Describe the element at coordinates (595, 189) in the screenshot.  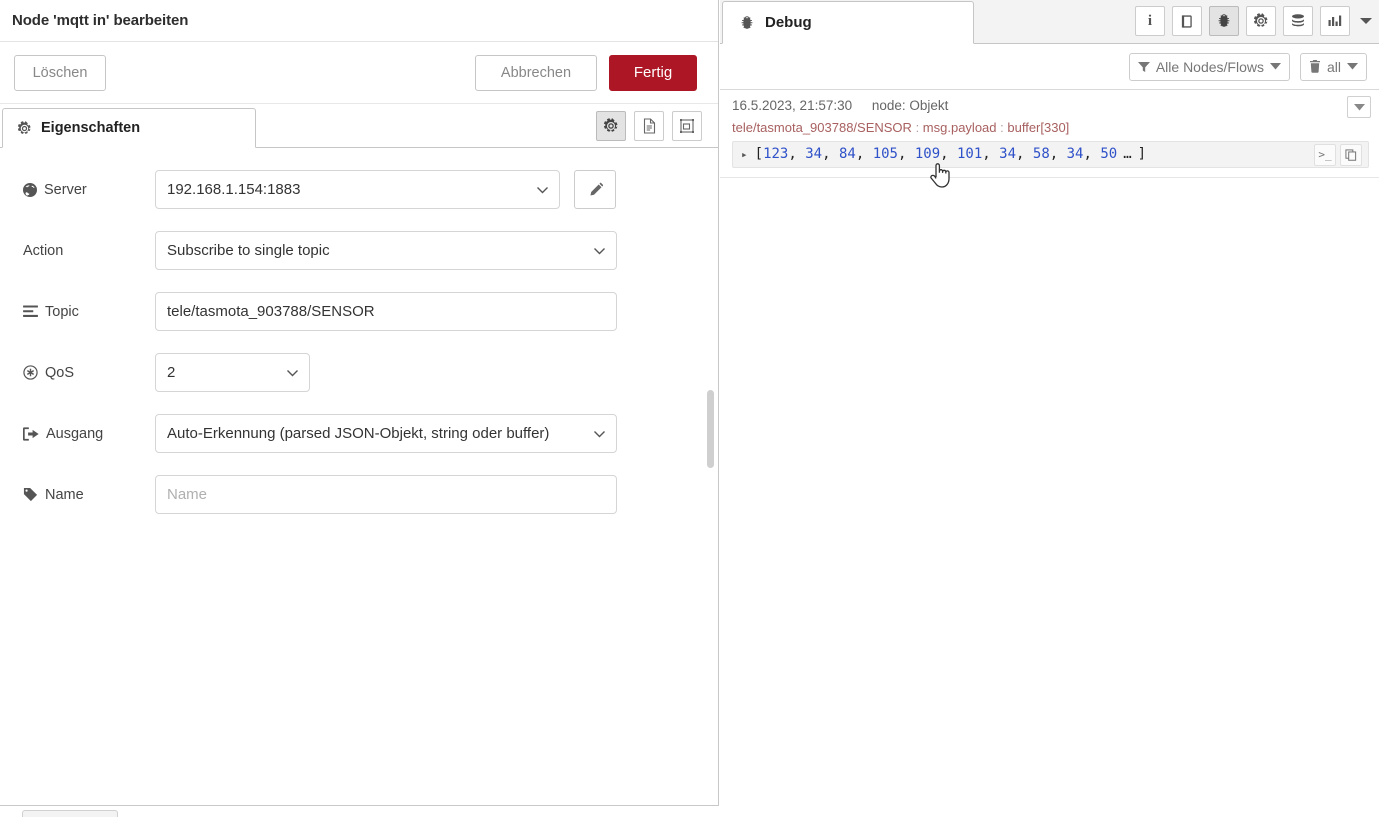
I see `server-edit-button` at that location.